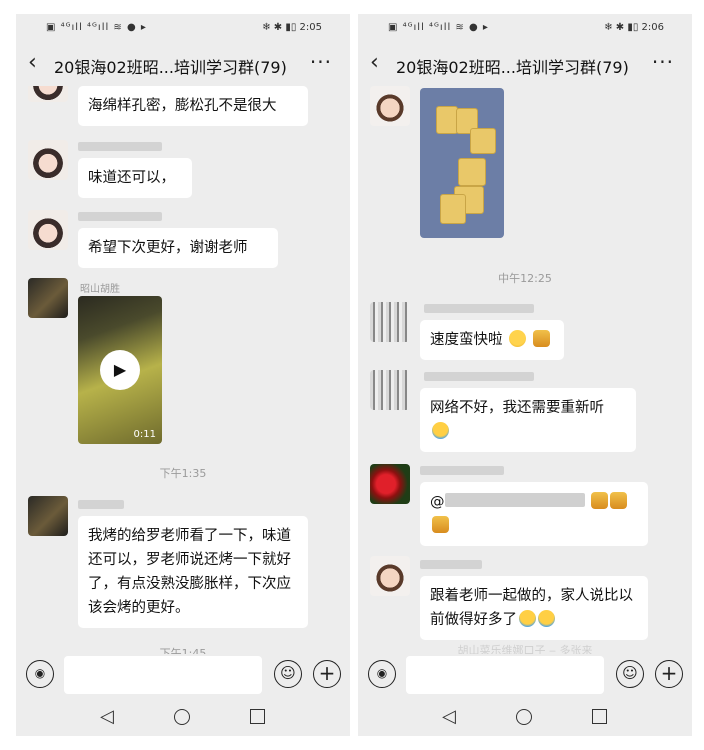  I want to click on video-duration: 0:11, so click(144, 434).